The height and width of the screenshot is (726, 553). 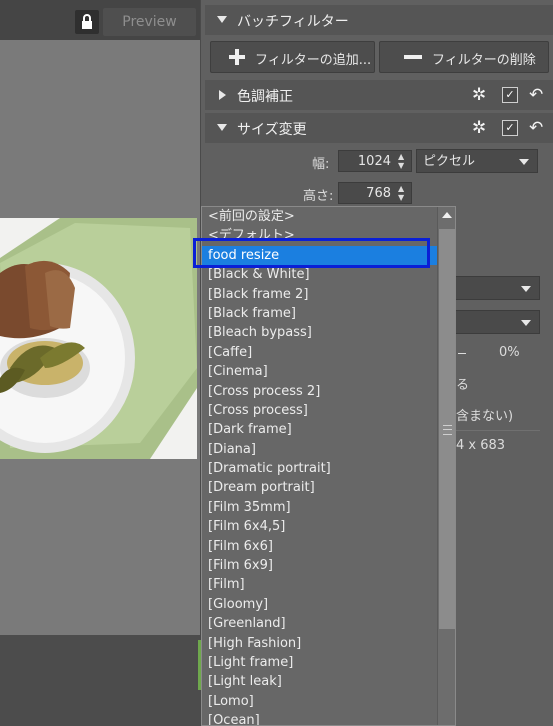 I want to click on dropdown-item: [High Fashion], so click(x=323, y=643).